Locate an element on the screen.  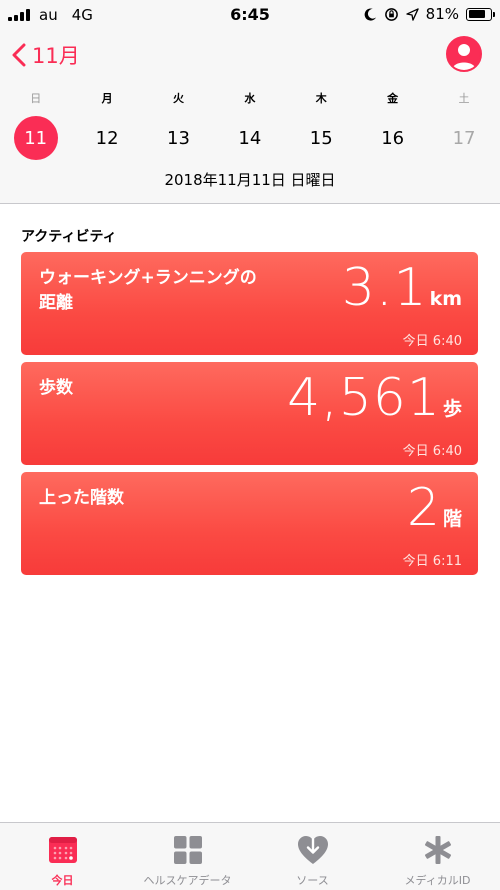
card-value: 4,561 歩 is located at coordinates (374, 398).